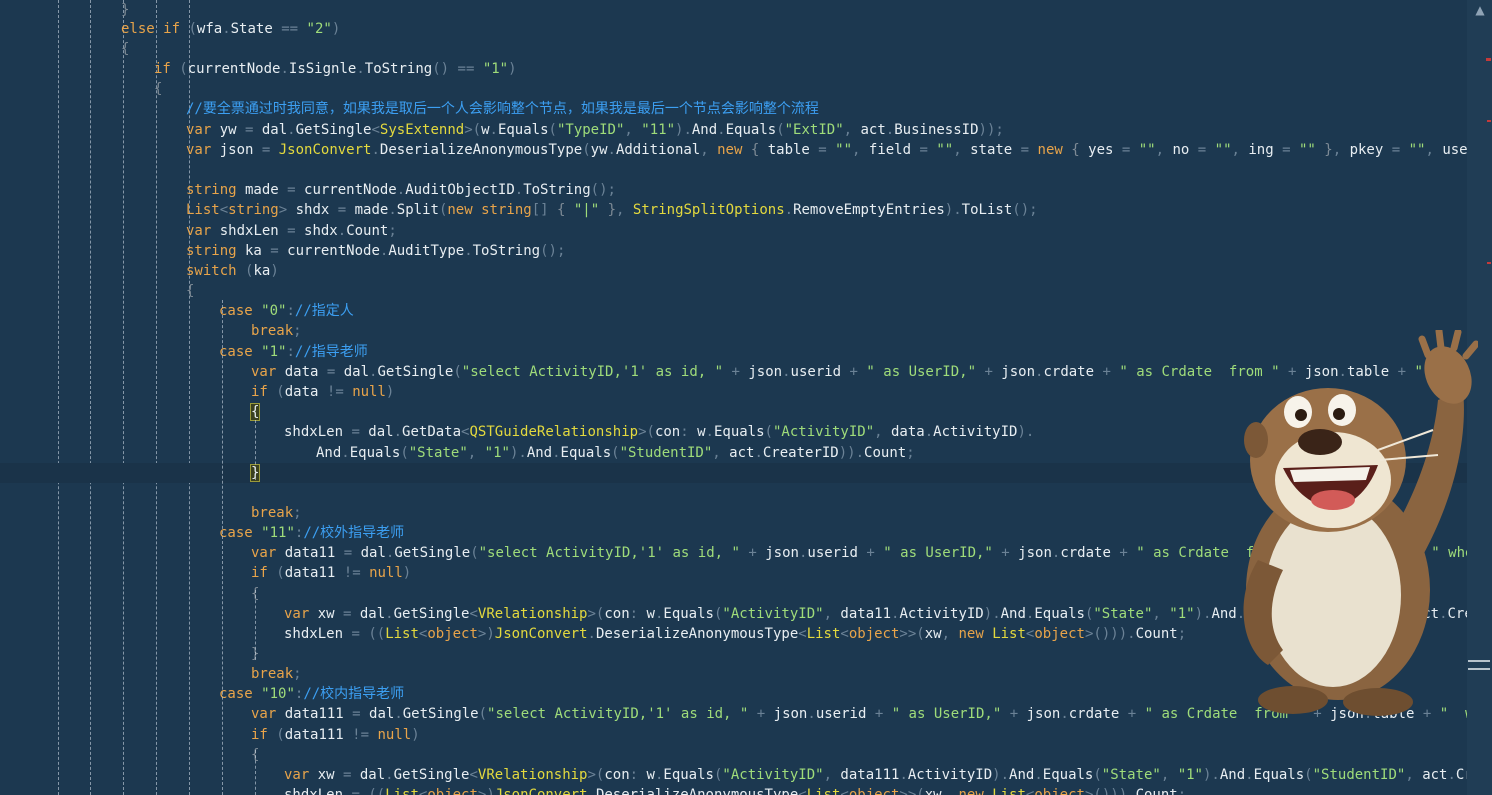 This screenshot has width=1492, height=795. What do you see at coordinates (312, 533) in the screenshot?
I see `code-text: case "11"://校外指导老师` at bounding box center [312, 533].